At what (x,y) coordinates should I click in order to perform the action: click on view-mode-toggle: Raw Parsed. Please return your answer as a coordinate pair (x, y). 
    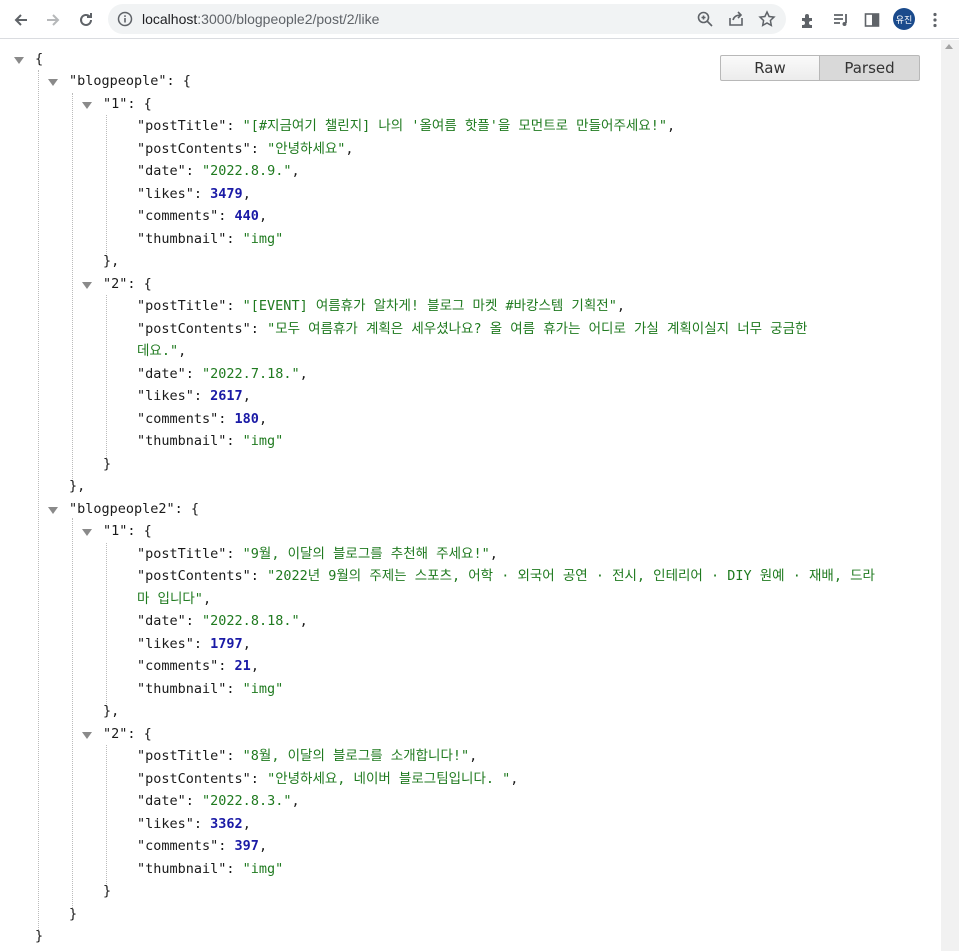
    Looking at the image, I should click on (820, 68).